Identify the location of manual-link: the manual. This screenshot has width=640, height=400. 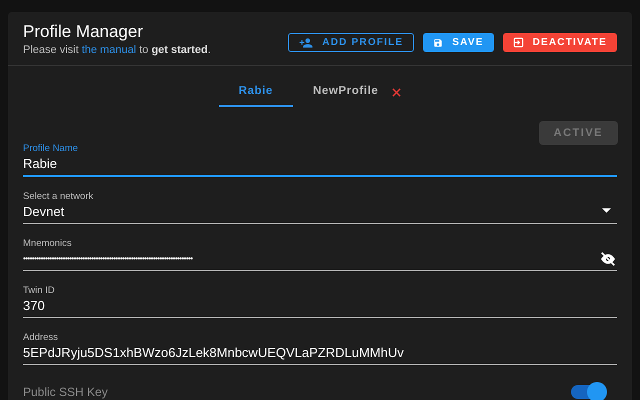
(109, 50).